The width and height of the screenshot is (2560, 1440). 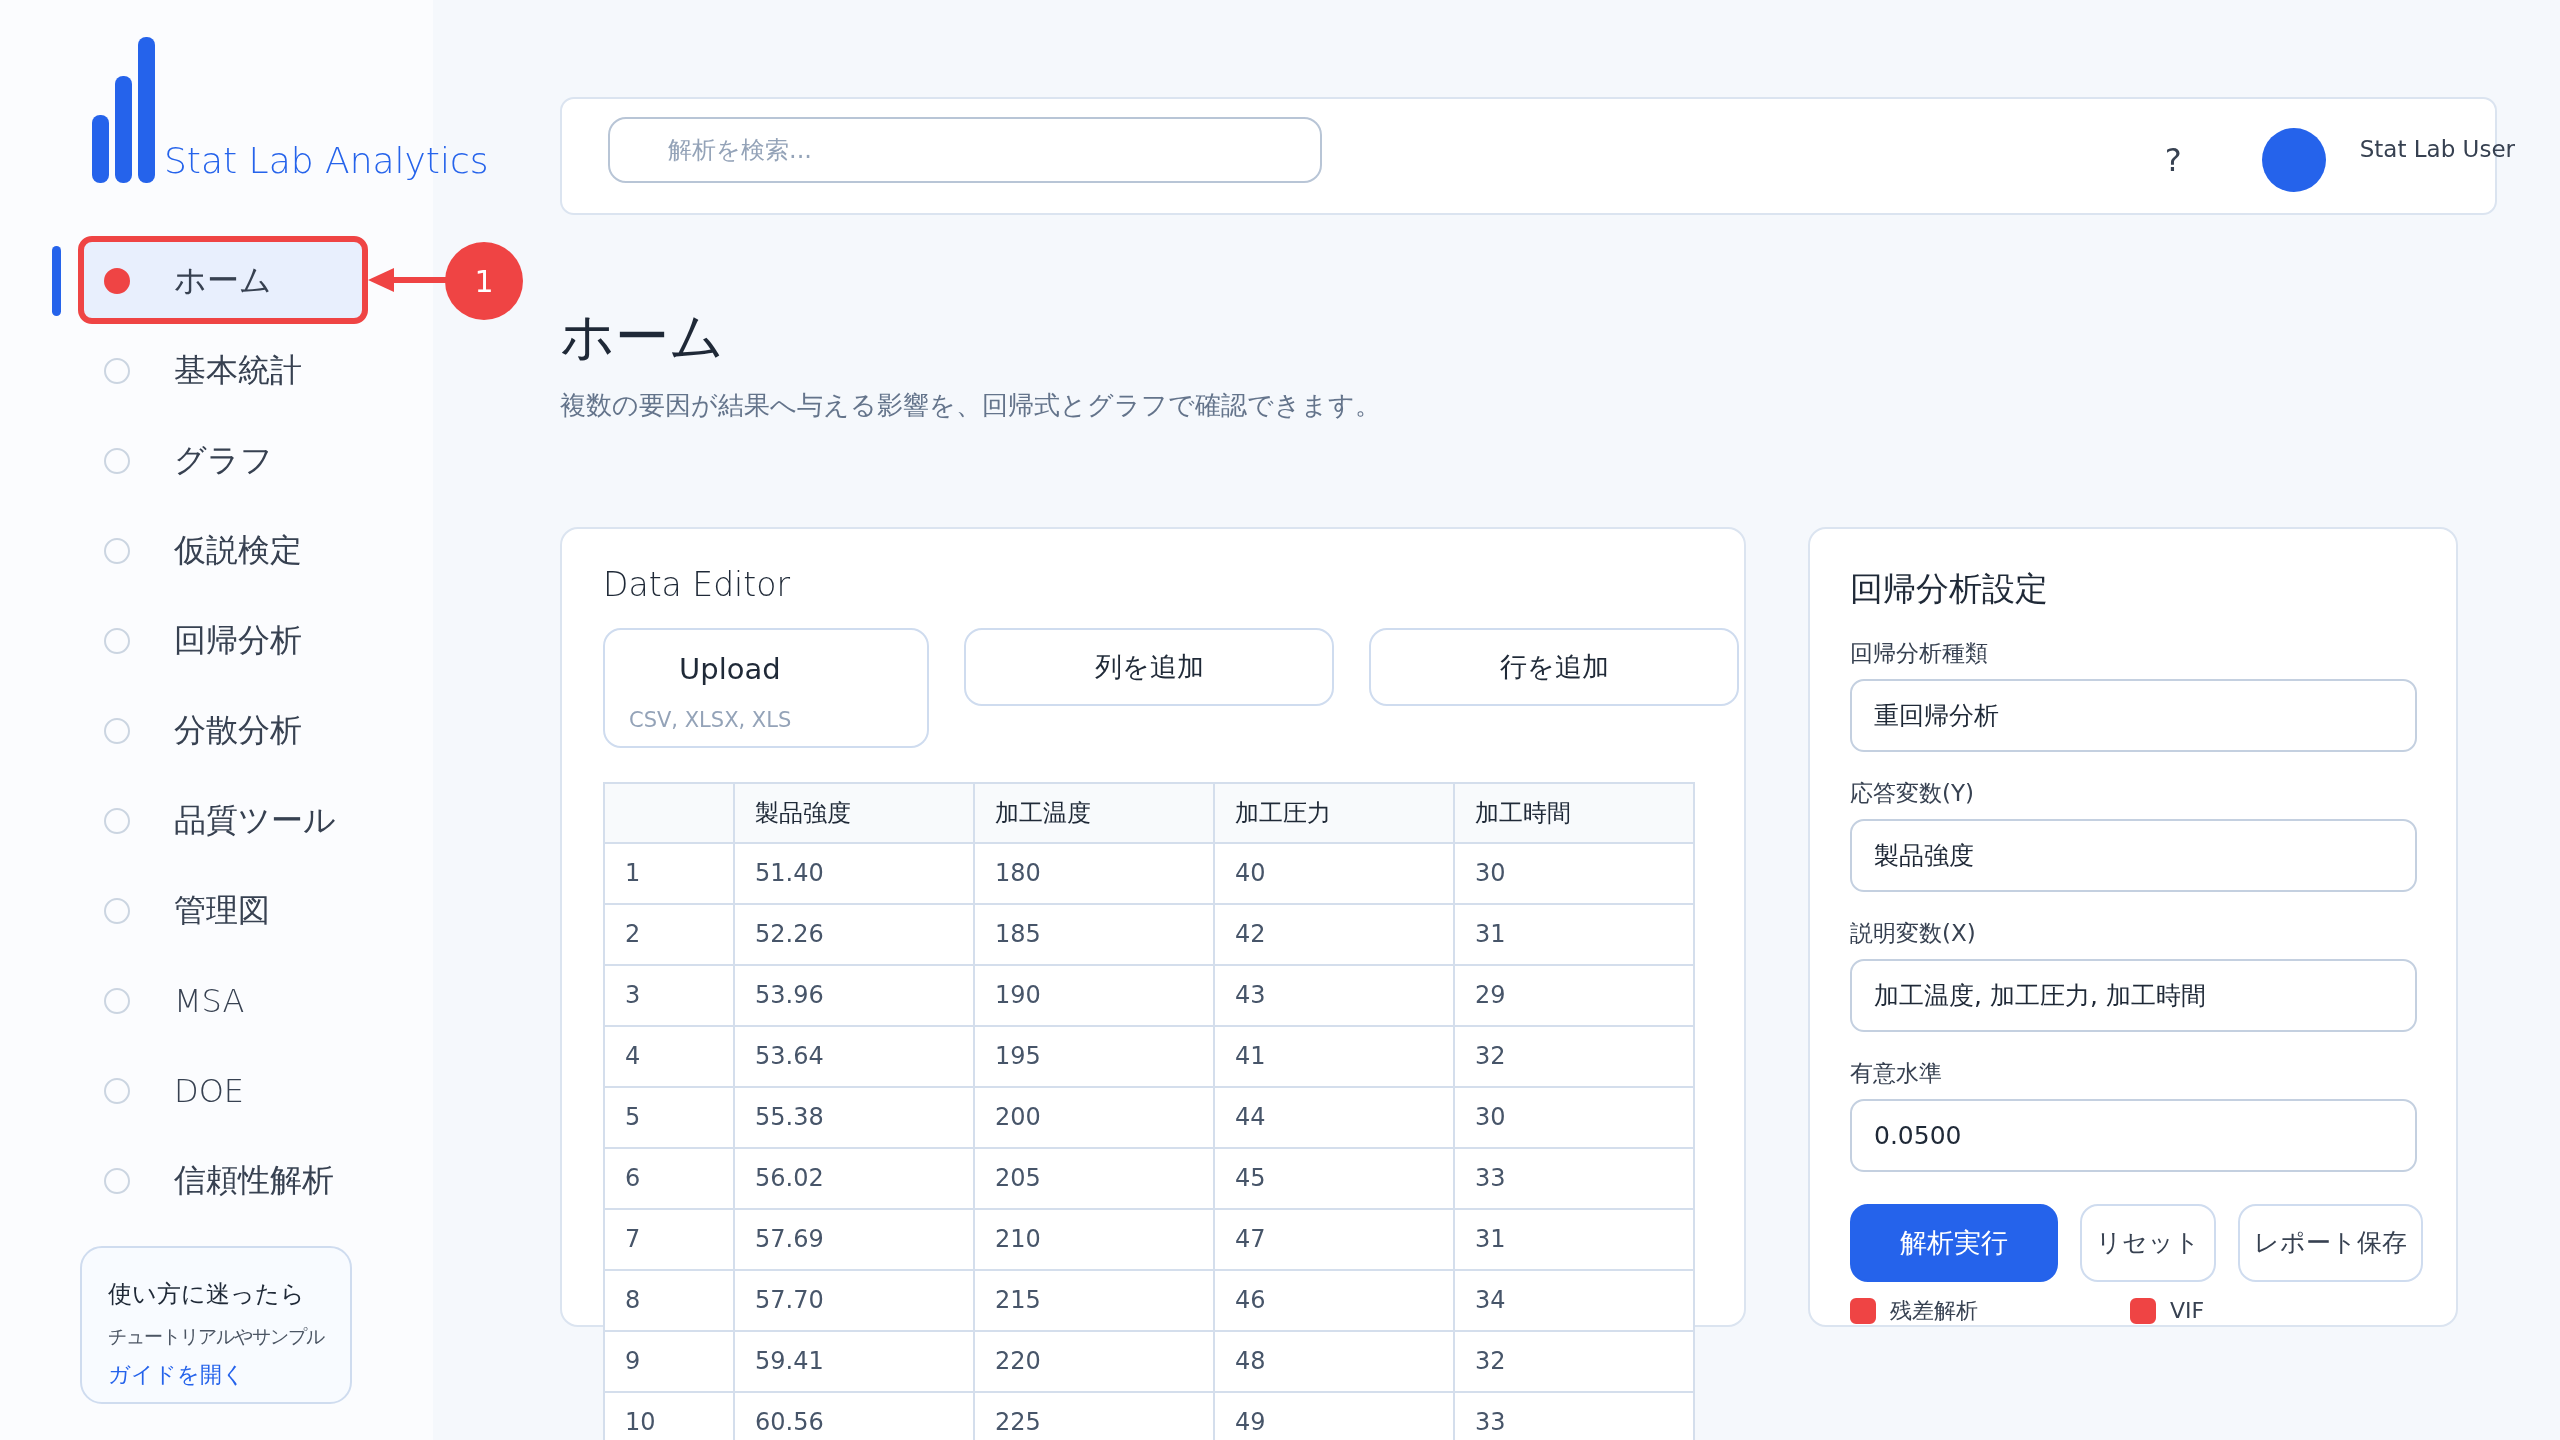 What do you see at coordinates (1334, 1300) in the screenshot?
I see `table-cell: 46` at bounding box center [1334, 1300].